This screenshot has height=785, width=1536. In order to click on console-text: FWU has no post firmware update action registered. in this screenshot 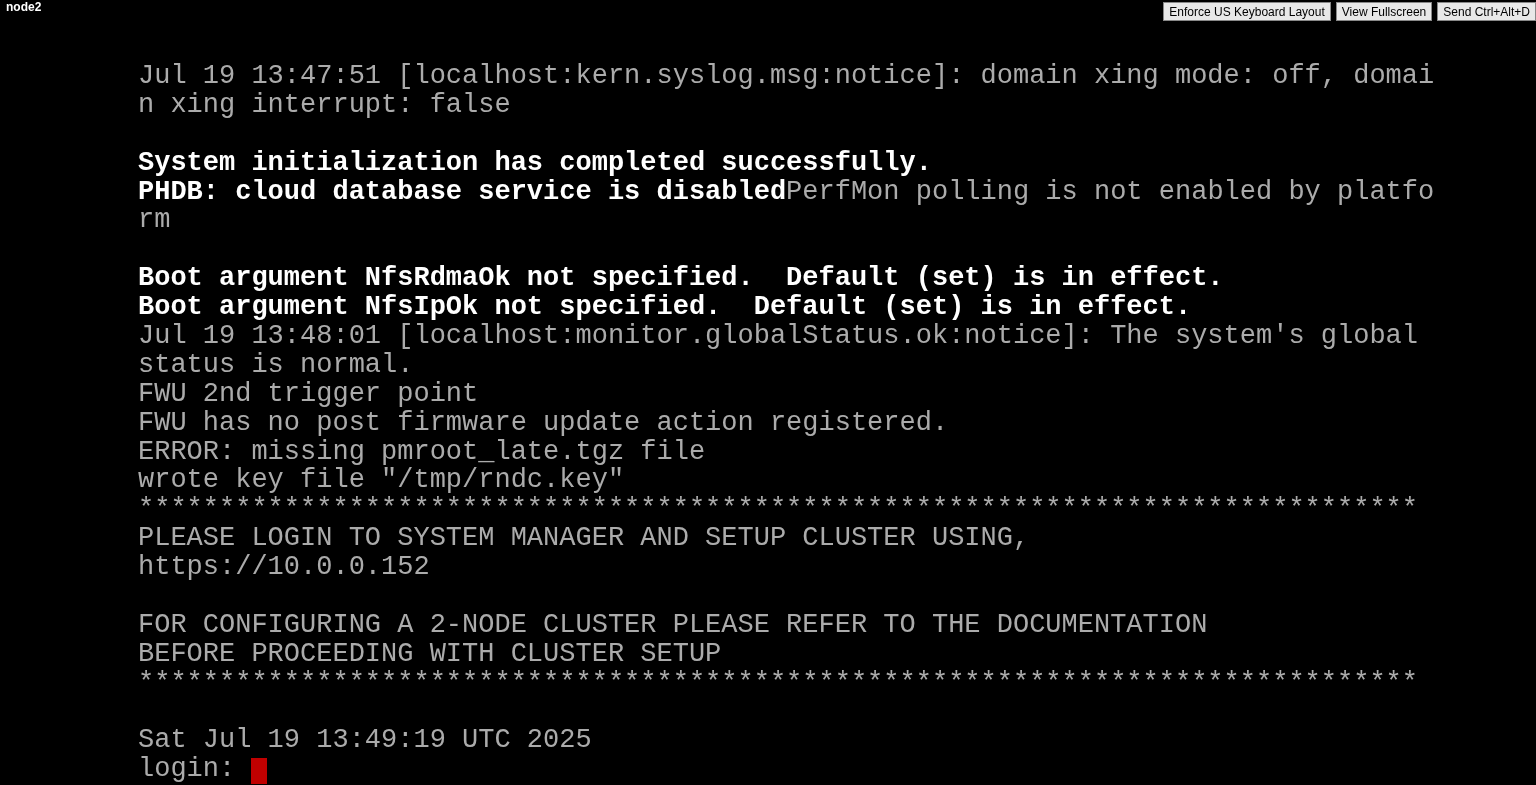, I will do `click(543, 423)`.